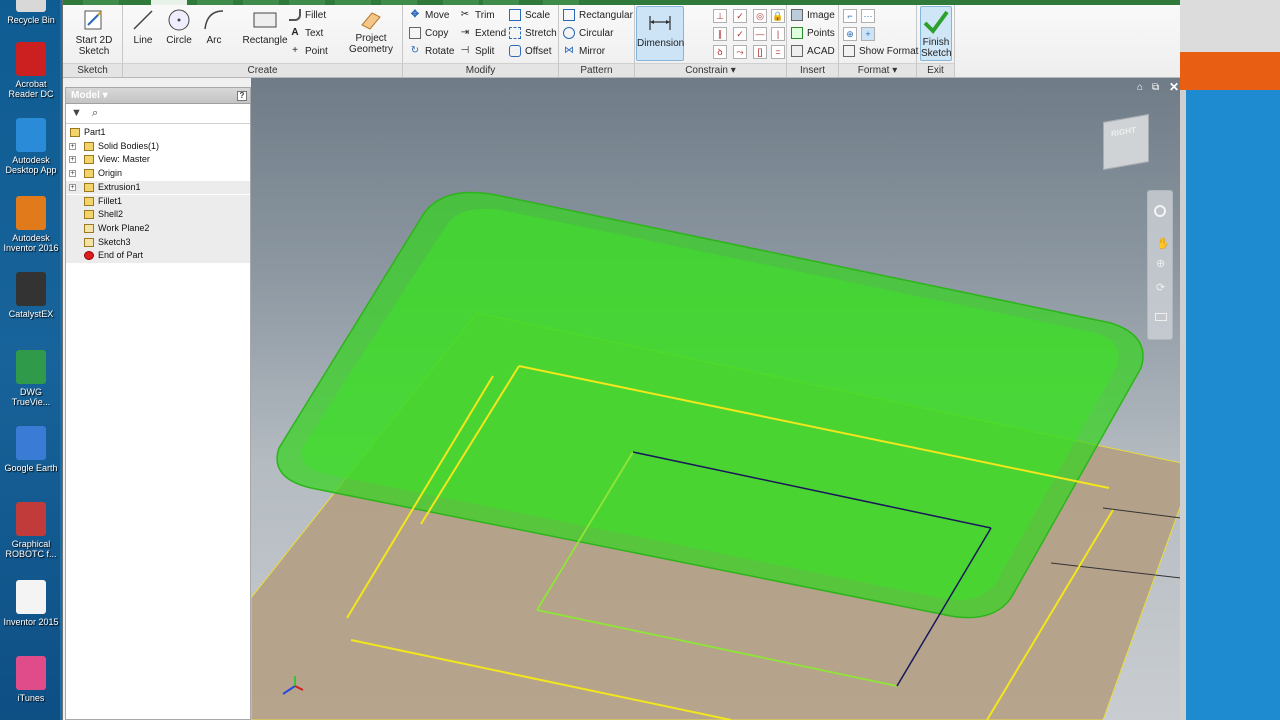 The image size is (1280, 720). Describe the element at coordinates (214, 26) in the screenshot. I see `arc-button: Arc` at that location.